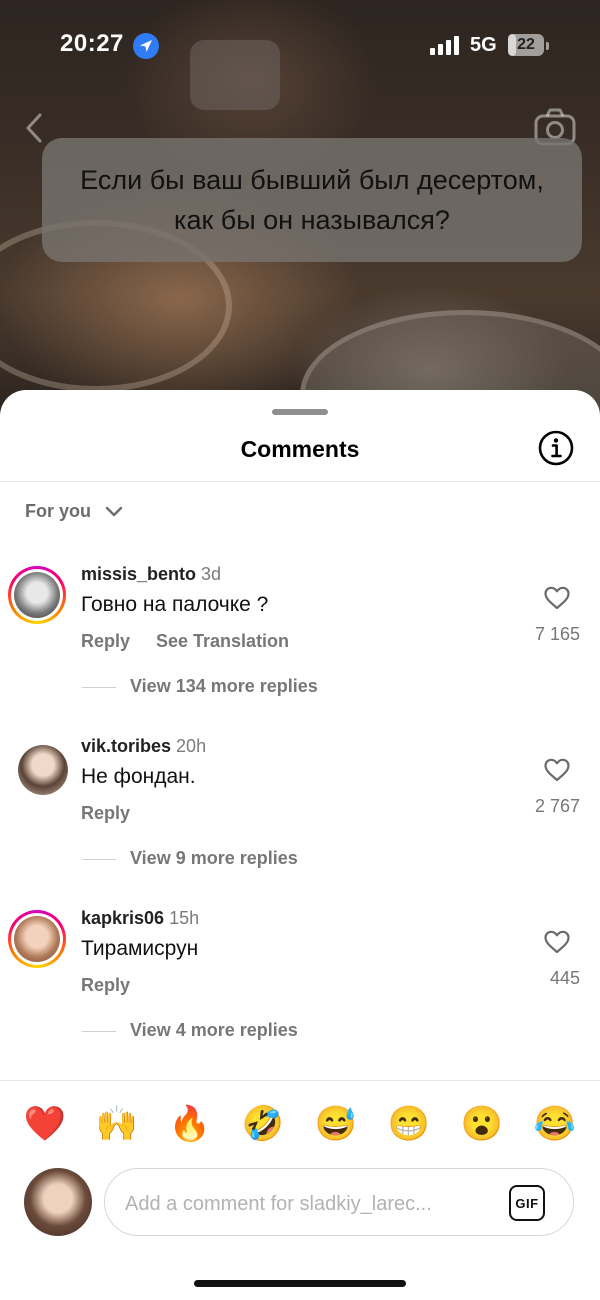 This screenshot has height=1300, width=600. What do you see at coordinates (114, 511) in the screenshot?
I see `chevron-down-icon` at bounding box center [114, 511].